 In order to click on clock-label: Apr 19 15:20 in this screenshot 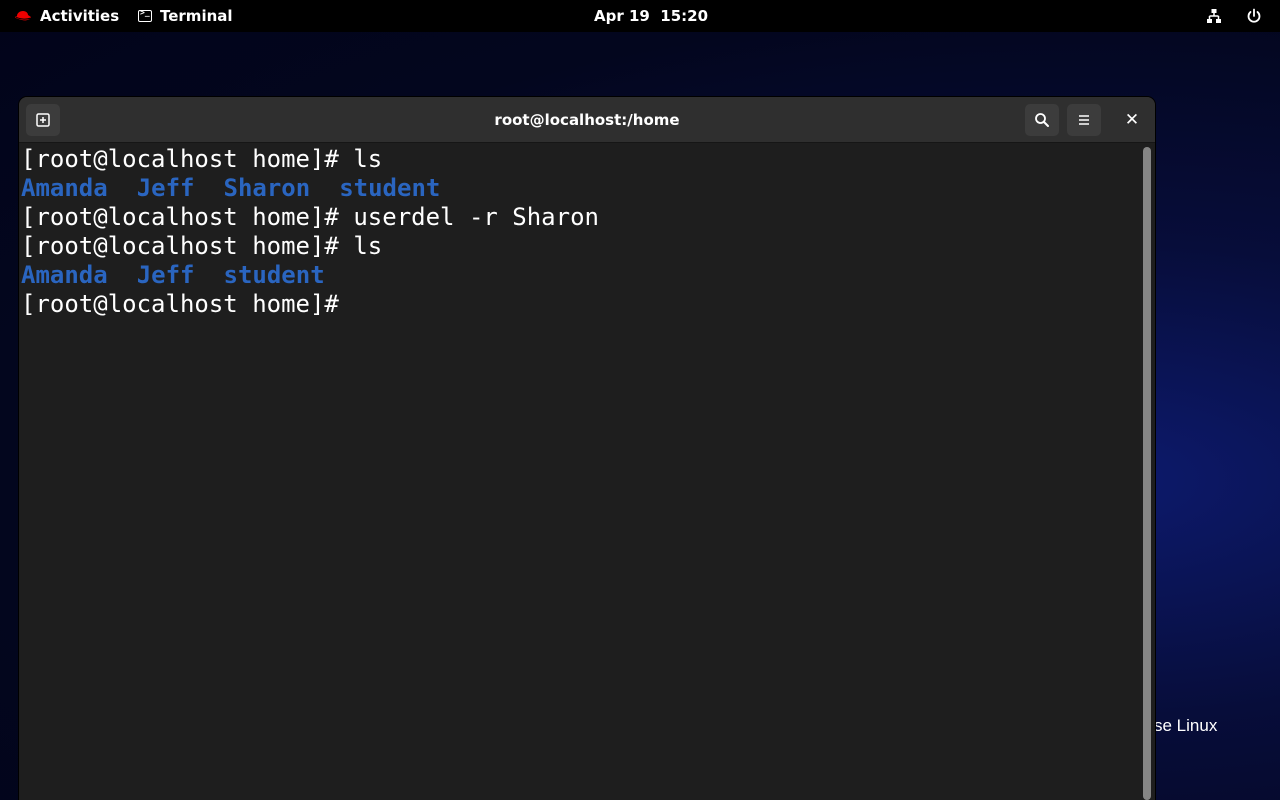, I will do `click(651, 16)`.